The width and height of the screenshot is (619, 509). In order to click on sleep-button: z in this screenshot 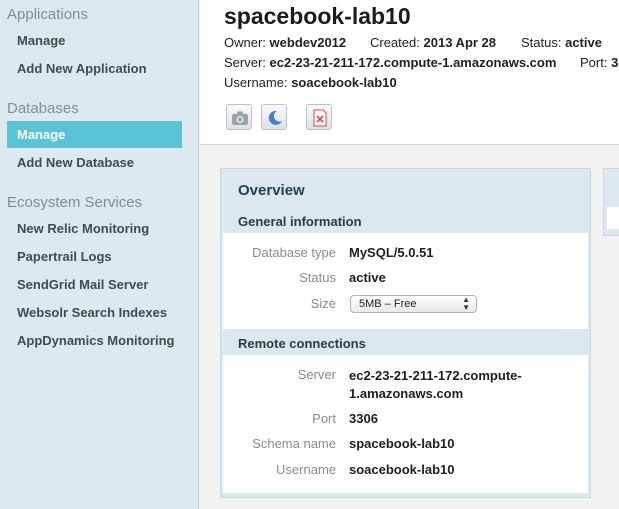, I will do `click(274, 117)`.